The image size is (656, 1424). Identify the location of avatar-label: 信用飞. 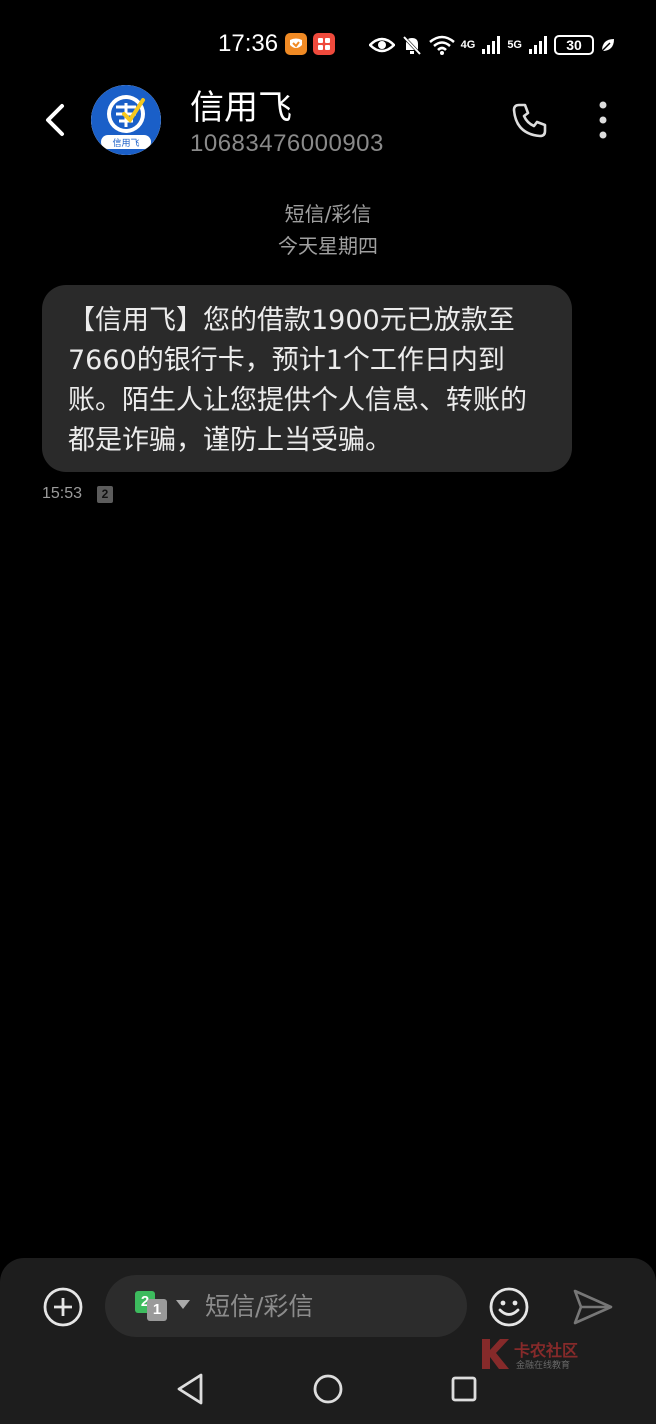
(125, 143).